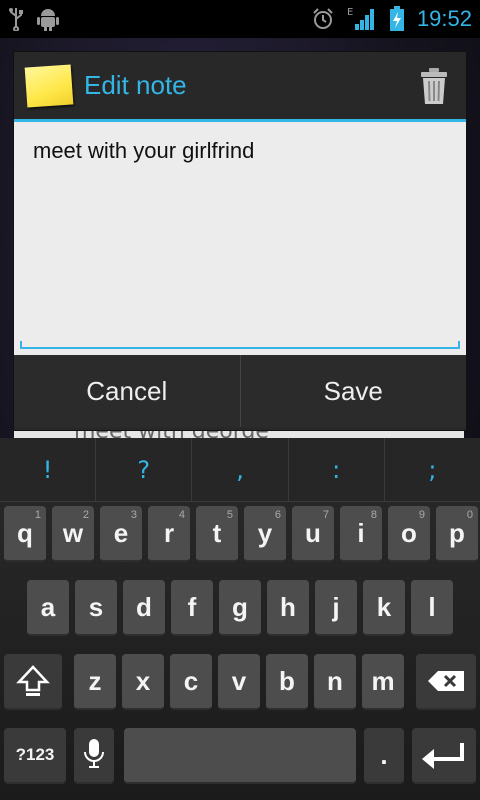  I want to click on key-label: q, so click(25, 532).